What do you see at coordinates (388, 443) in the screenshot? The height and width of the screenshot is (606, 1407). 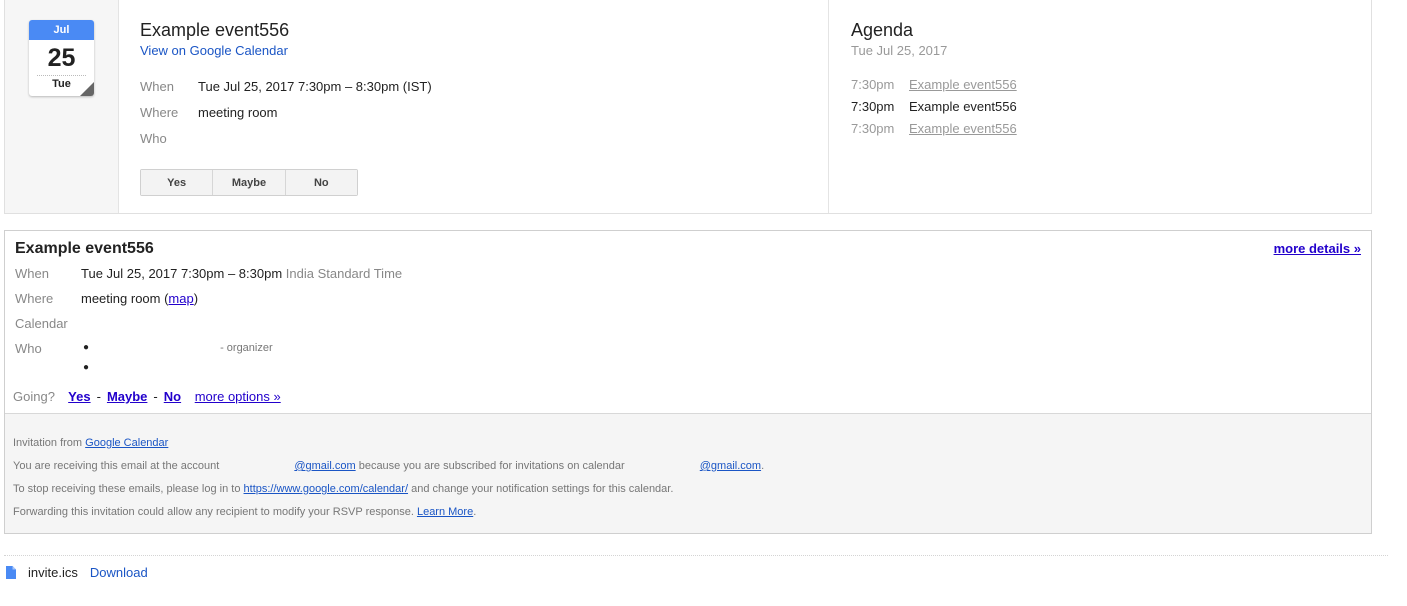 I see `footer-line-invitation: Invitation from Google Calendar` at bounding box center [388, 443].